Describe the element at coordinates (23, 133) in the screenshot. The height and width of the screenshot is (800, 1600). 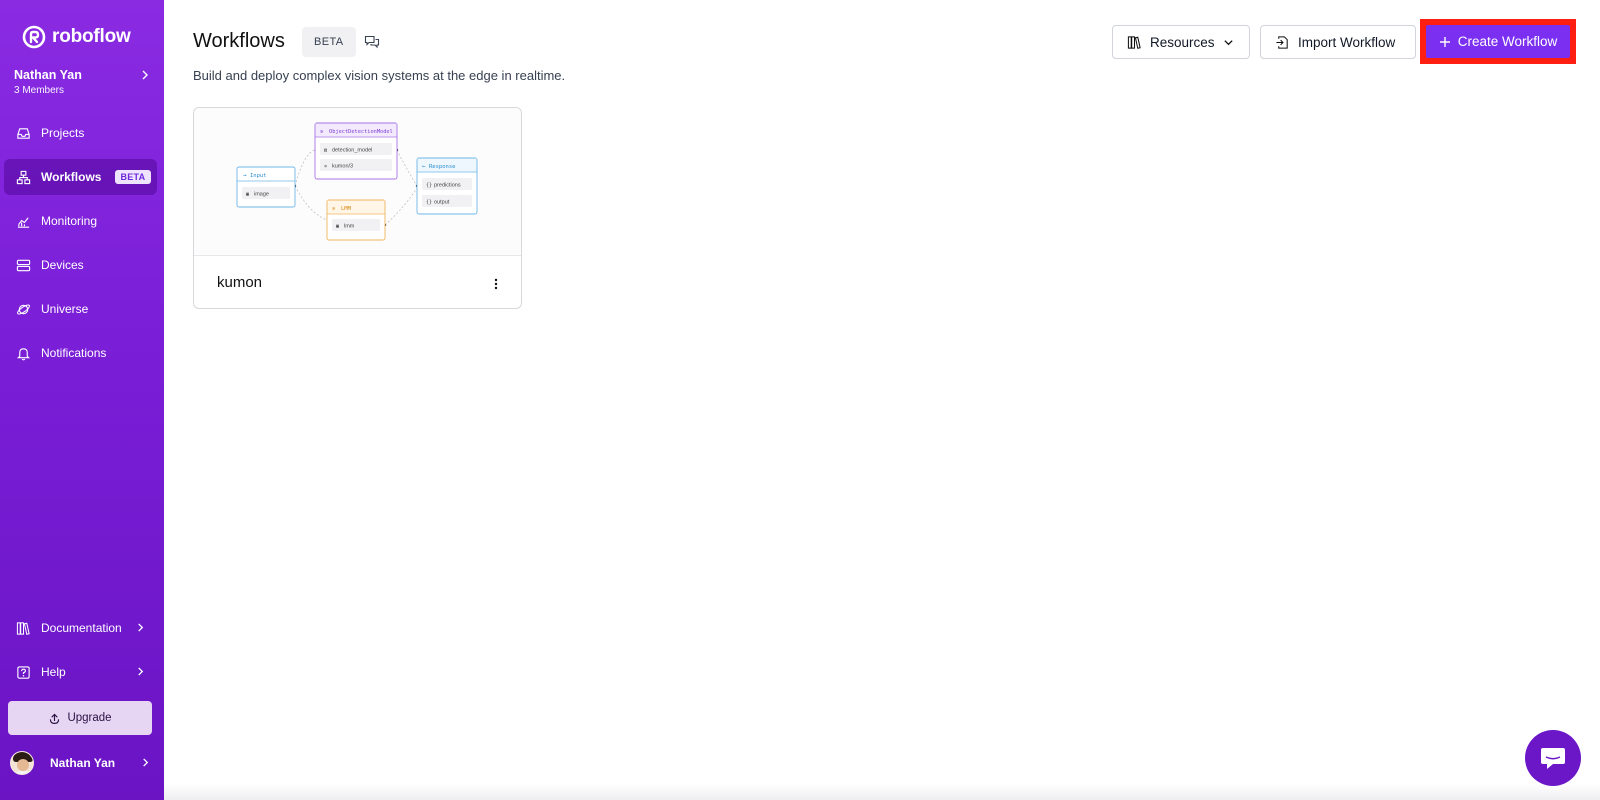
I see `inbox-icon` at that location.